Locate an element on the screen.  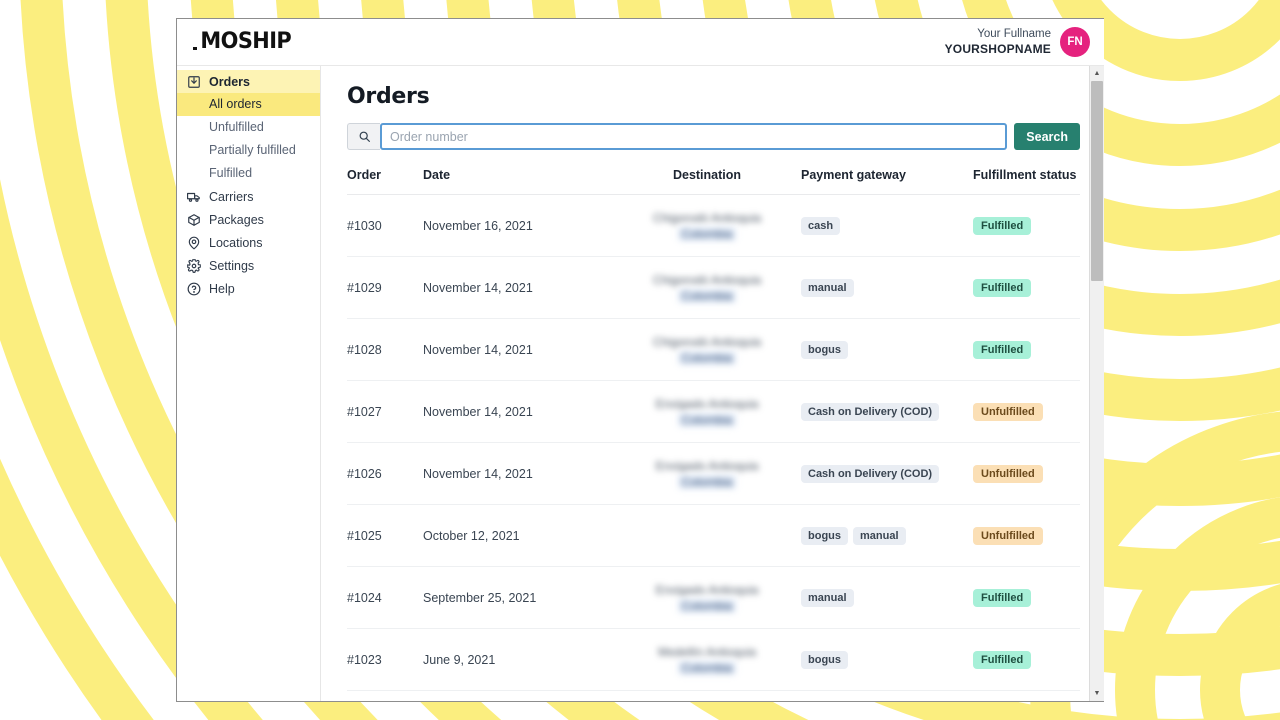
cell-destination is located at coordinates (707, 535).